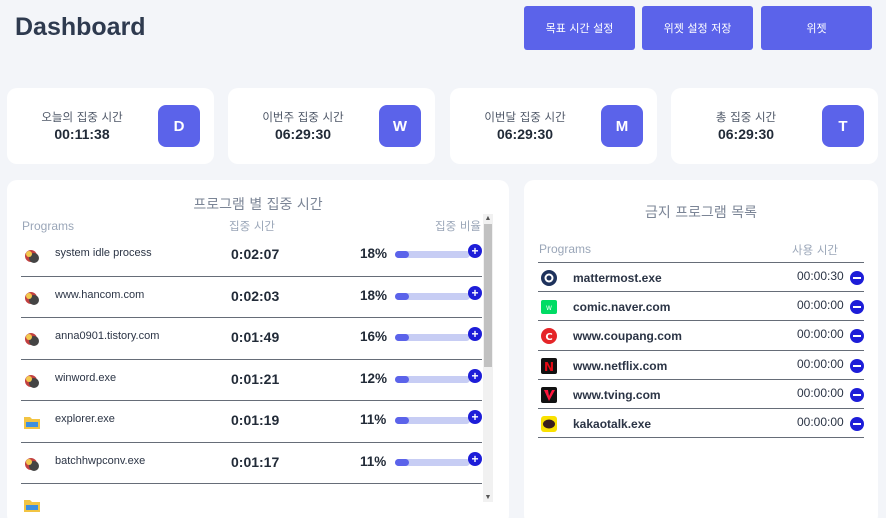 The height and width of the screenshot is (518, 886). What do you see at coordinates (251, 339) in the screenshot?
I see `table-row: anna0901.tistory.com 0:01:49 16% +` at bounding box center [251, 339].